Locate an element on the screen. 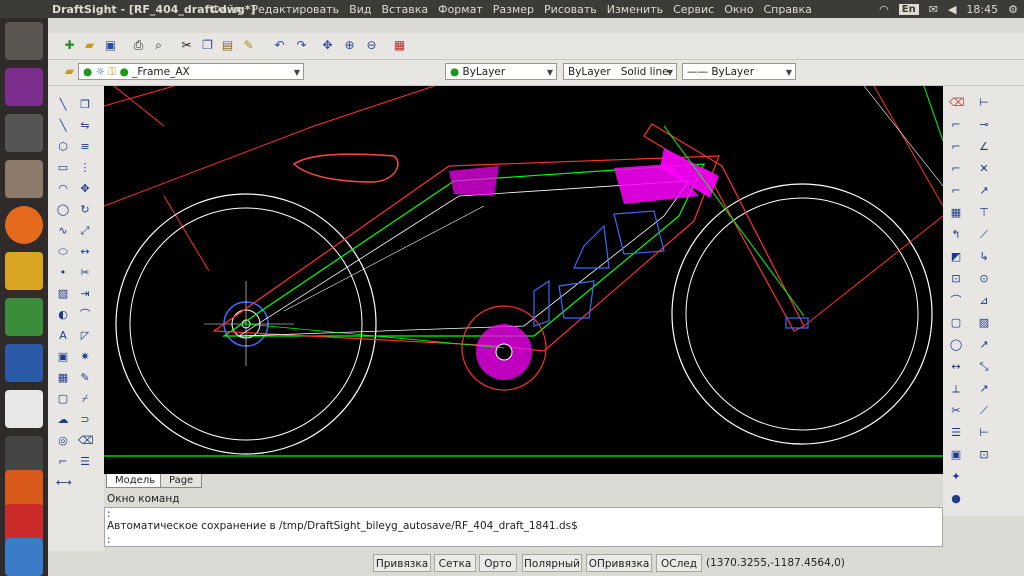 The height and width of the screenshot is (576, 1024). rotate-icon: ↻ is located at coordinates (85, 210).